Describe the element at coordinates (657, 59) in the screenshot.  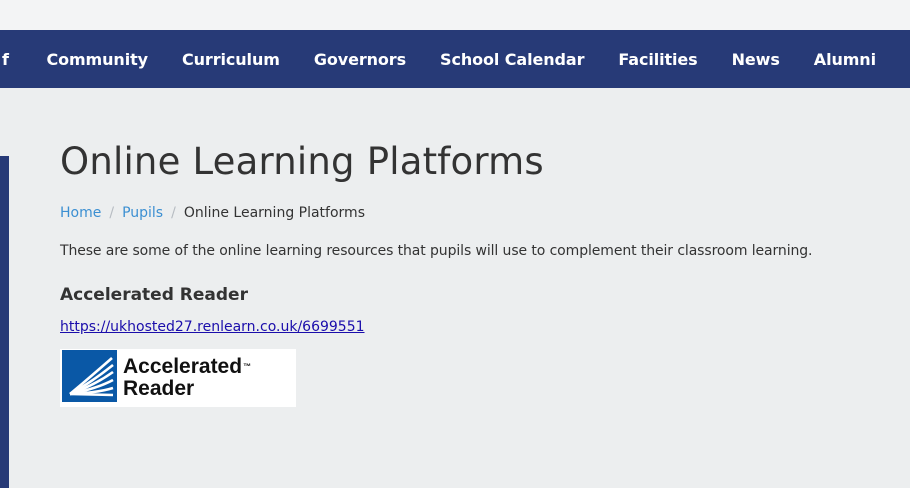
I see `nav-item-facilities: Facilities` at that location.